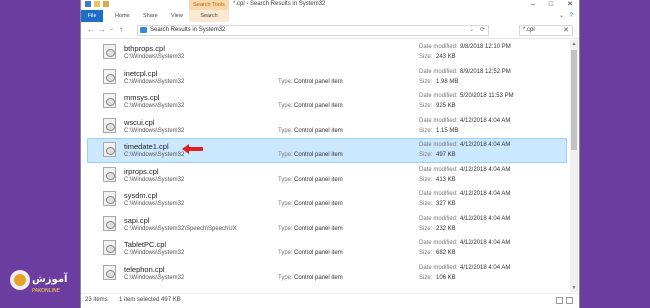 This screenshot has height=308, width=650. What do you see at coordinates (485, 71) in the screenshot?
I see `file-date-modified: 8/9/2018 12:52 PM` at bounding box center [485, 71].